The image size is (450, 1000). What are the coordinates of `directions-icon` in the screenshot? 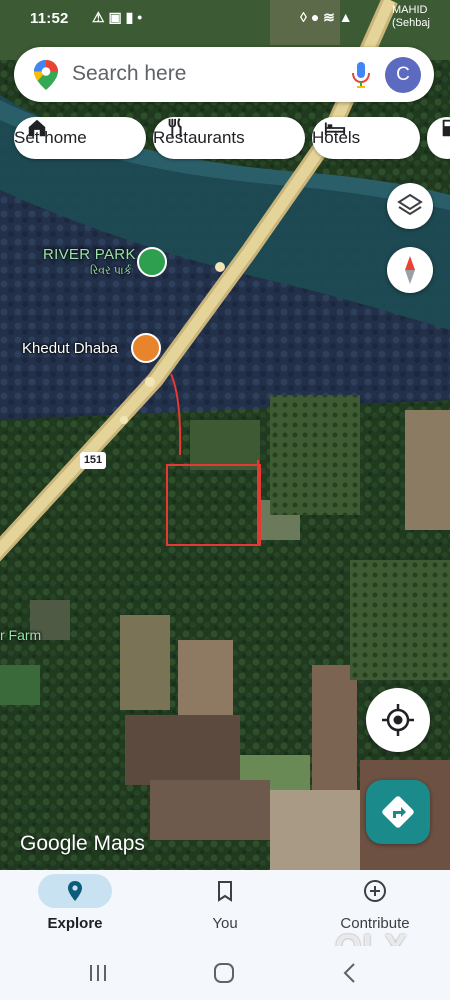 It's located at (398, 812).